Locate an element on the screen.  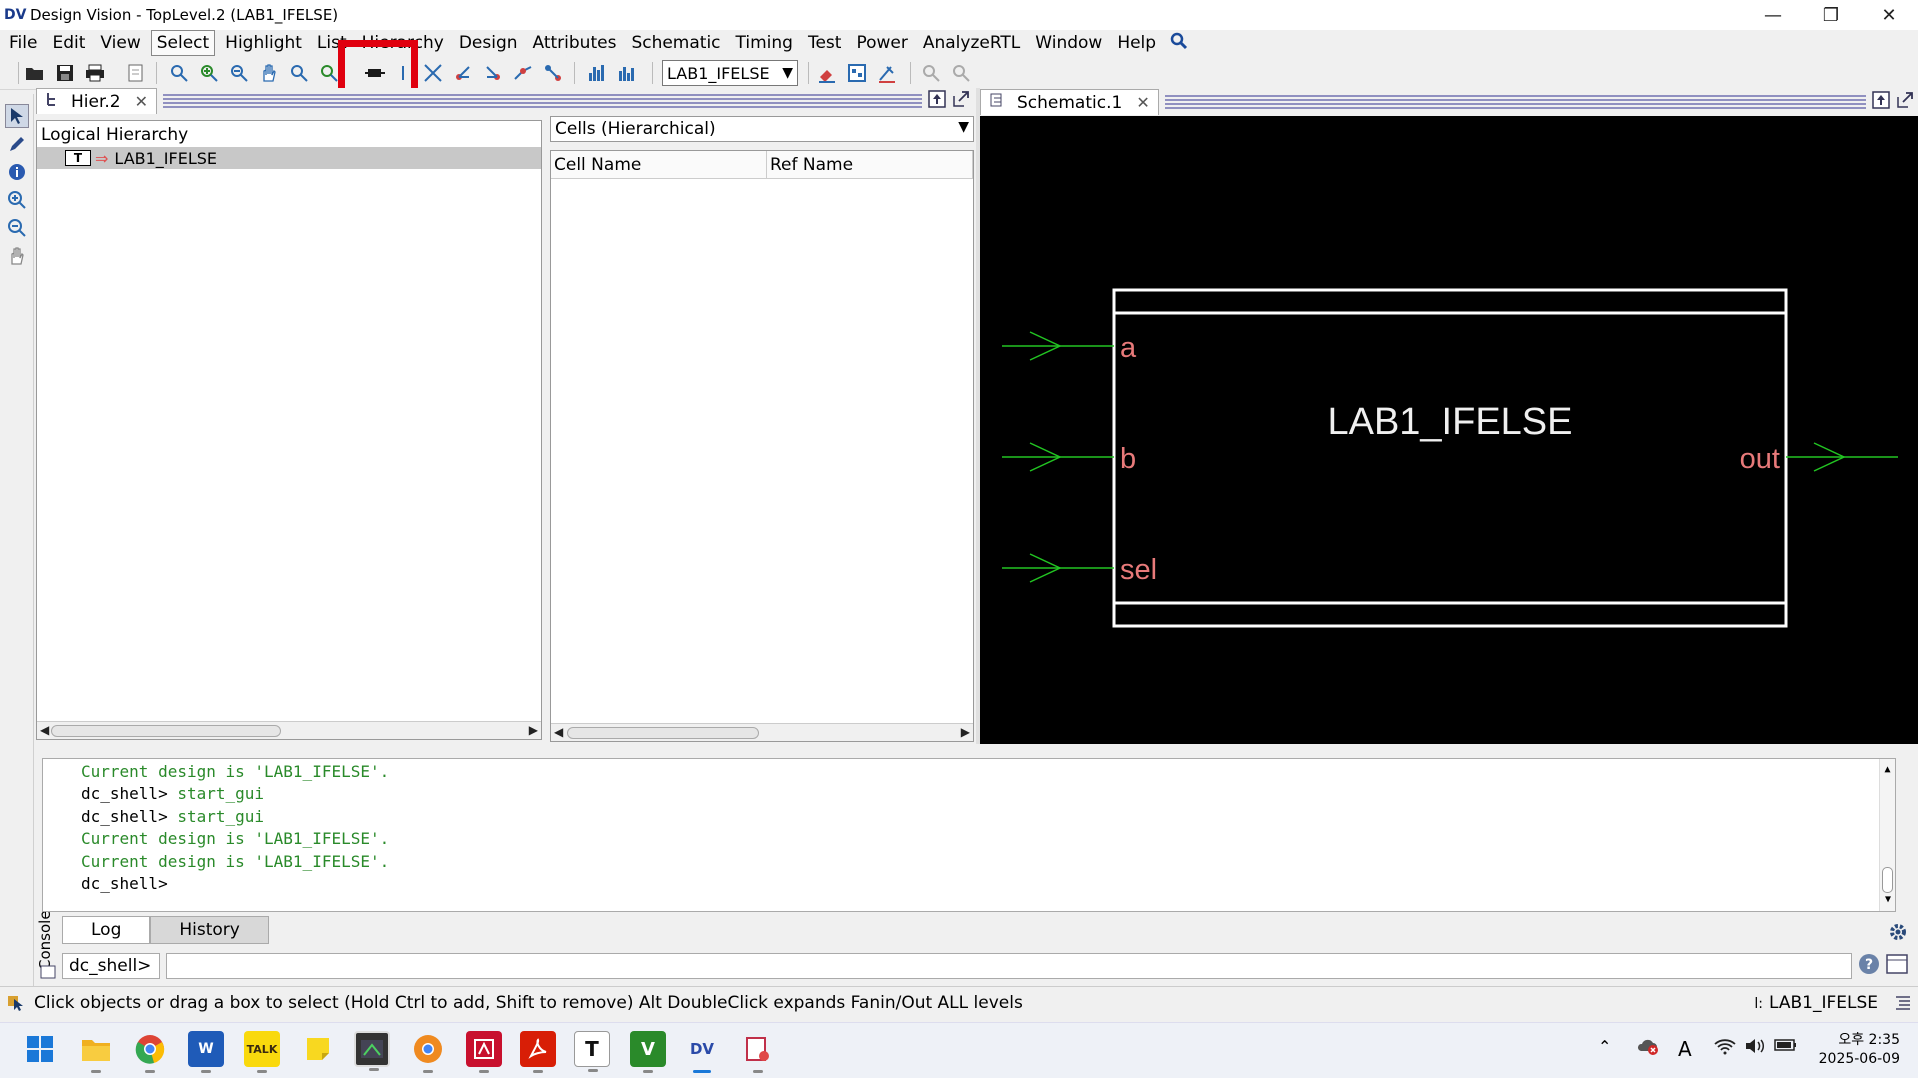
fanin-icon is located at coordinates (493, 73).